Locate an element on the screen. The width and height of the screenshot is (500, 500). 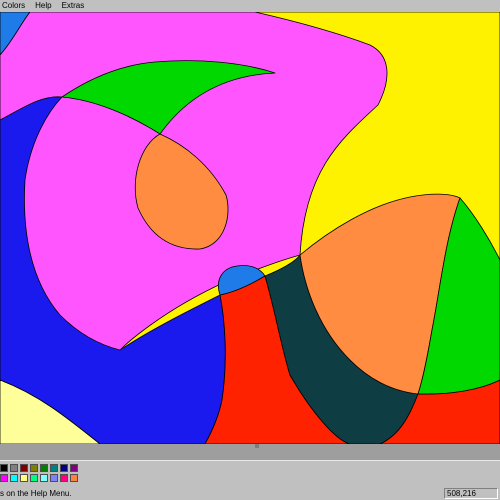
color-palette is located at coordinates (39, 473).